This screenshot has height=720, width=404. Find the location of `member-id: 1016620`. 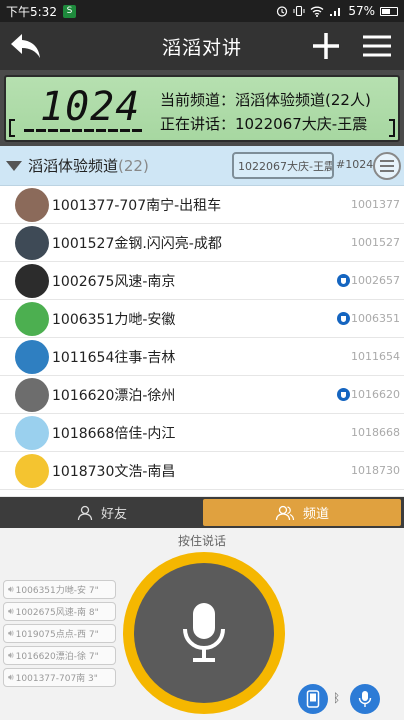

member-id: 1016620 is located at coordinates (375, 394).